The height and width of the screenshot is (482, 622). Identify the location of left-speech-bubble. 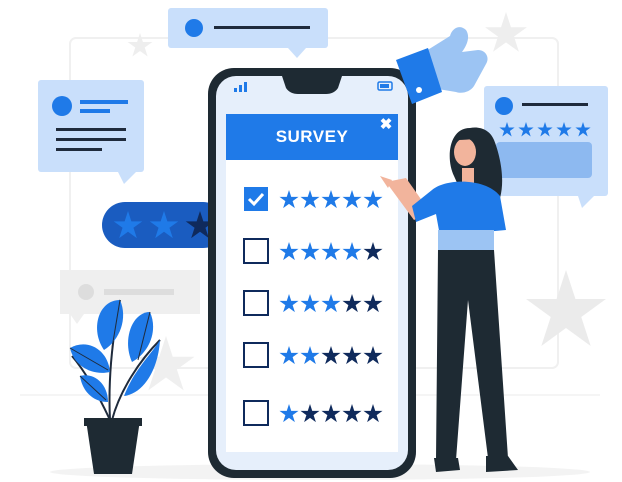
(91, 132).